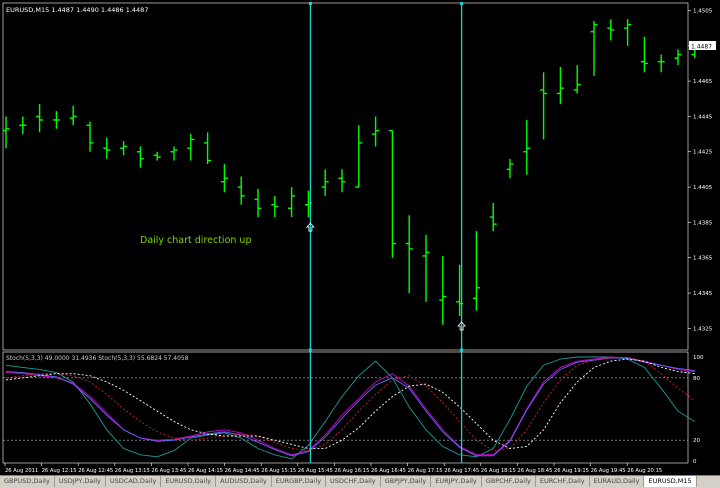  I want to click on time-tick-label: 26 Aug 17:15, so click(425, 471).